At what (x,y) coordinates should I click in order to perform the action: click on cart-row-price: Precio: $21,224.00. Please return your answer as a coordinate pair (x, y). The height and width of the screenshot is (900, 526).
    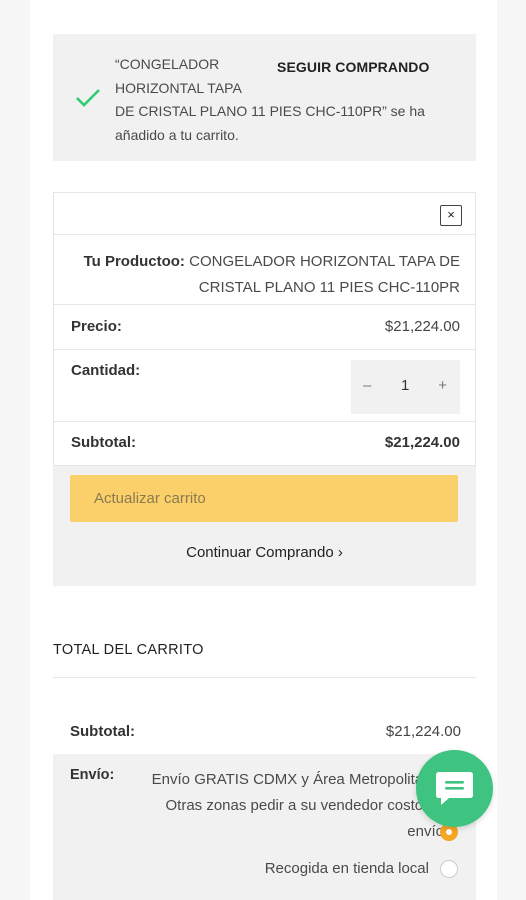
    Looking at the image, I should click on (264, 327).